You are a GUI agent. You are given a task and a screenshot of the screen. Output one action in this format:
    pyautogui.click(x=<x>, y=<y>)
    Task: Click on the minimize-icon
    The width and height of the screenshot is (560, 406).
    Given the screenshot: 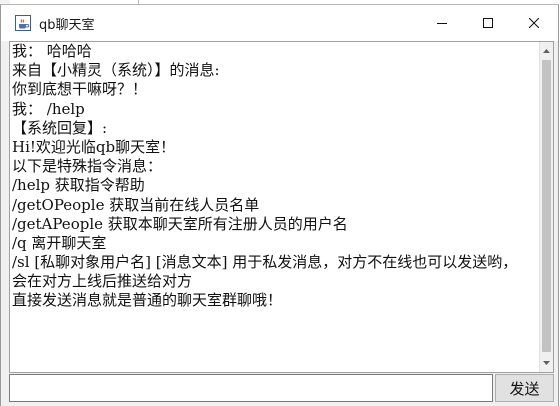 What is the action you would take?
    pyautogui.click(x=442, y=23)
    